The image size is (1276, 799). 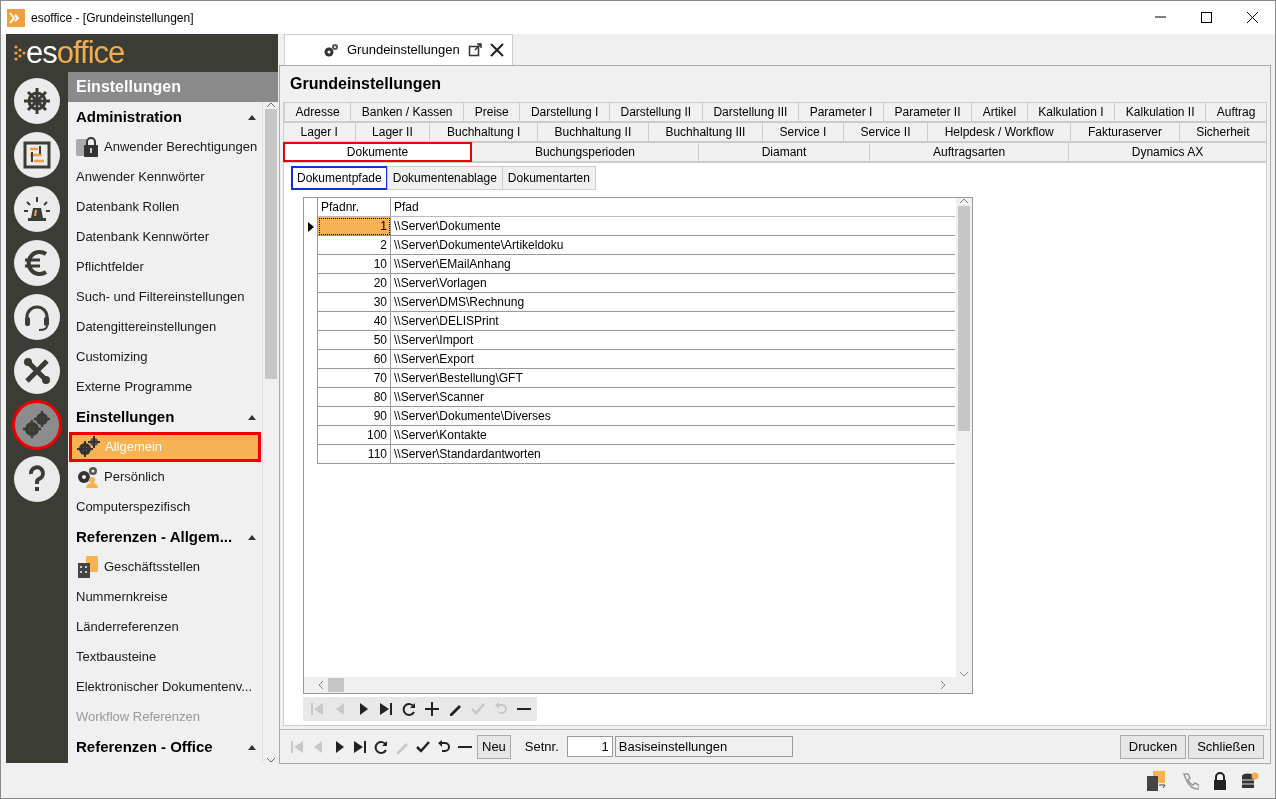 I want to click on tab: Darstellung II, so click(x=656, y=112).